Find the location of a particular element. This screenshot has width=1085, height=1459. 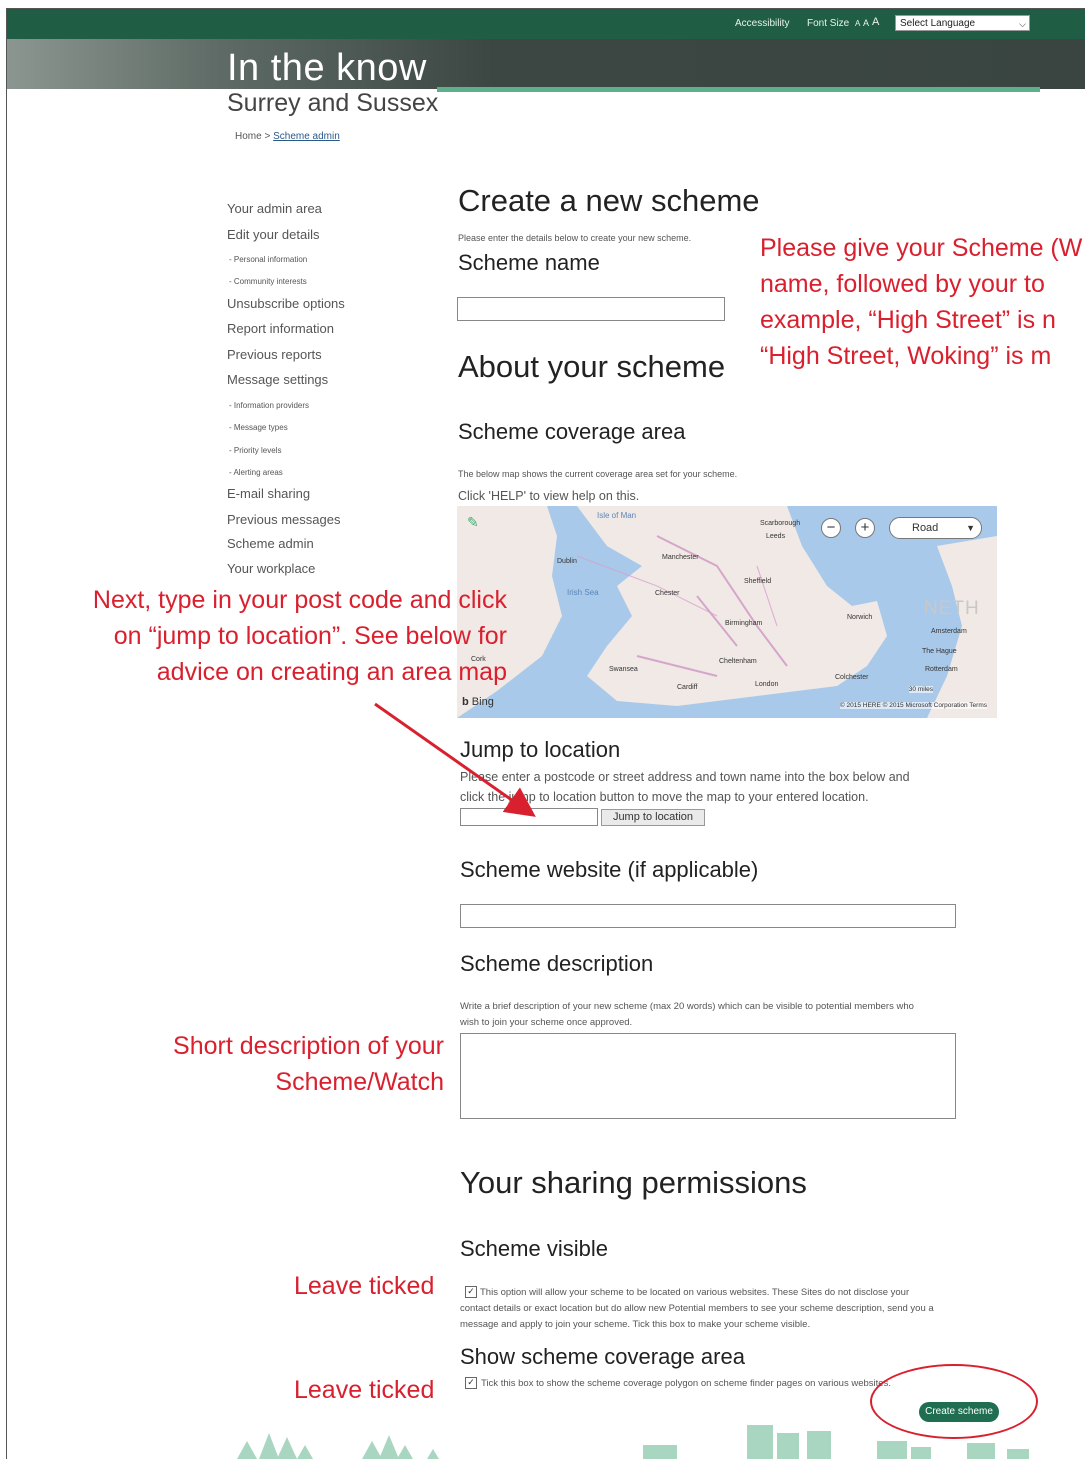

annotation-arrow is located at coordinates (455, 759).